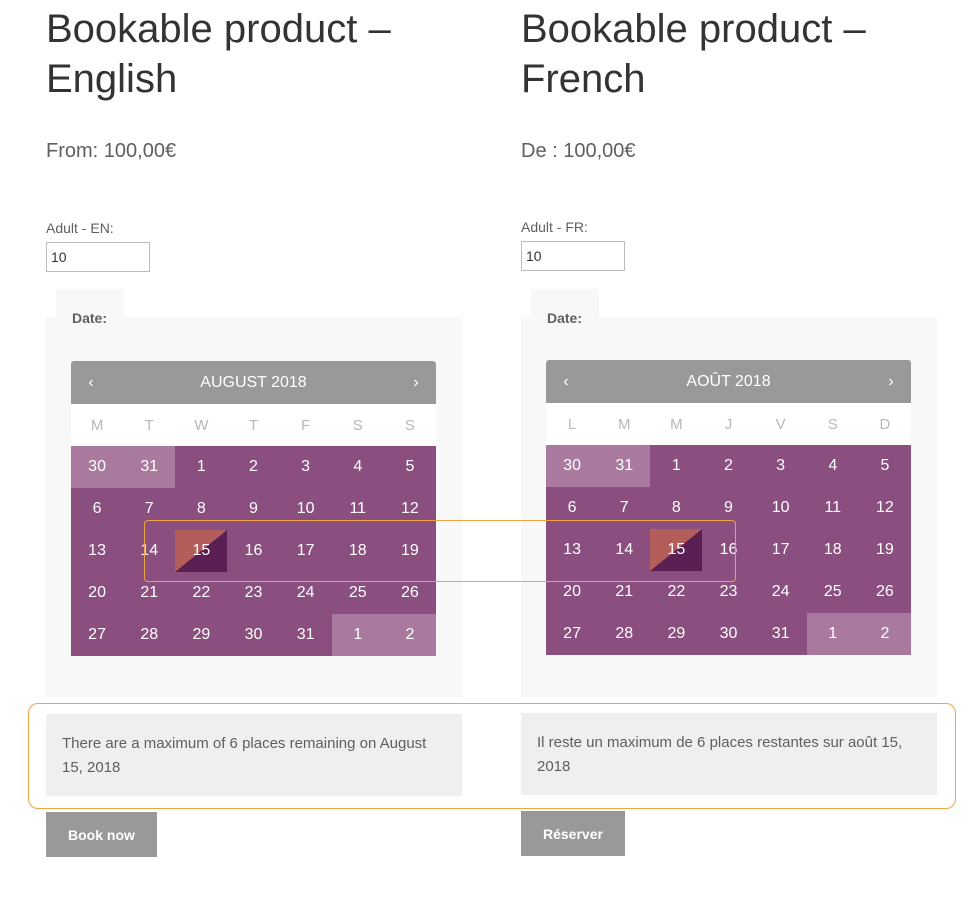 Image resolution: width=970 pixels, height=900 pixels. I want to click on reserve-button: Réserver, so click(573, 833).